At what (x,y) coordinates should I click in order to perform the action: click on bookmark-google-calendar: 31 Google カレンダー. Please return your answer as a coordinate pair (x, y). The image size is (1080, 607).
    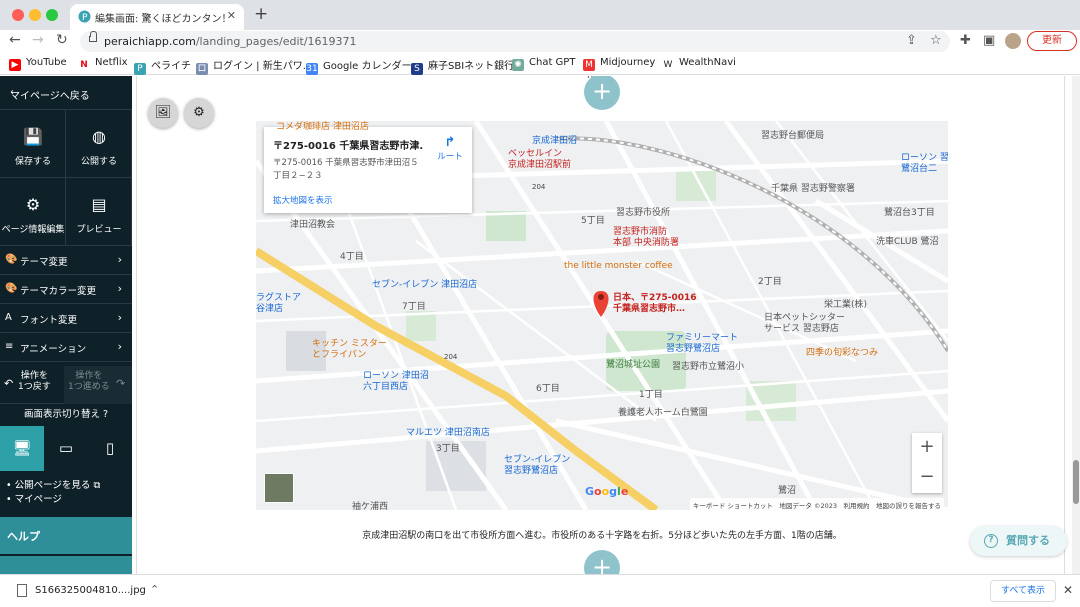
    Looking at the image, I should click on (358, 66).